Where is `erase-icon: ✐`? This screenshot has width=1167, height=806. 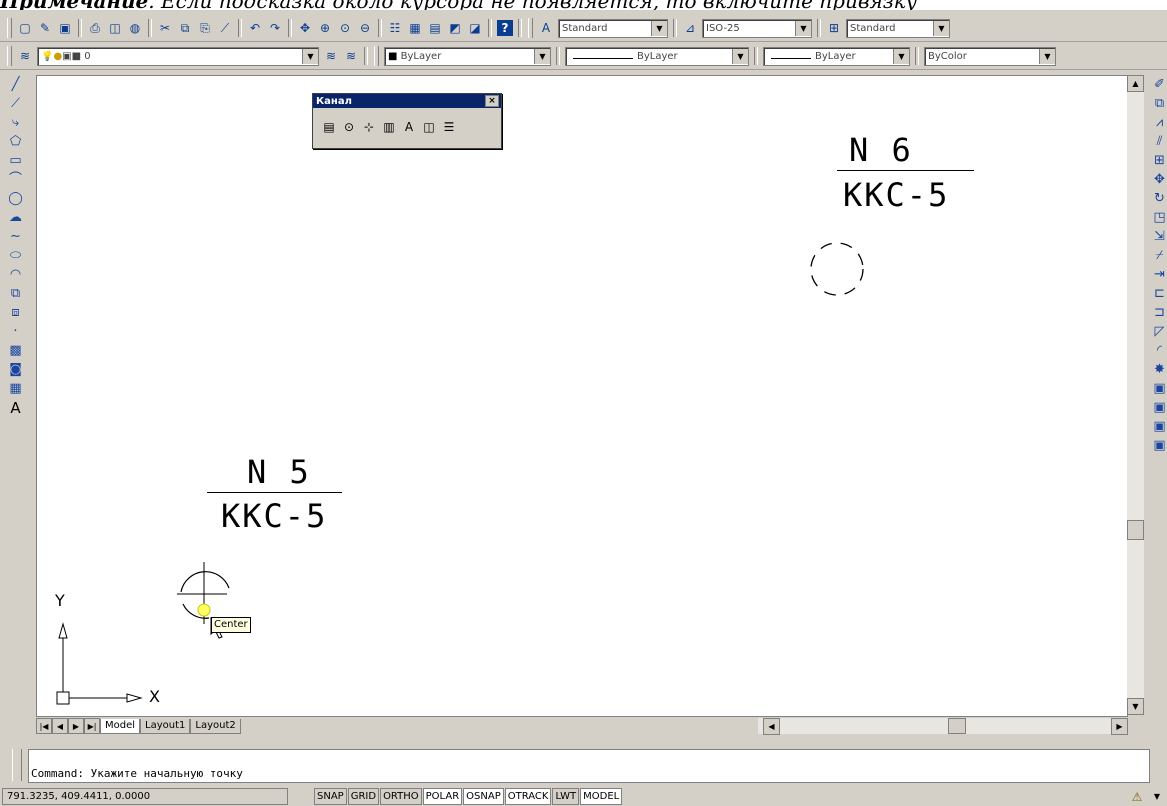 erase-icon: ✐ is located at coordinates (1159, 84).